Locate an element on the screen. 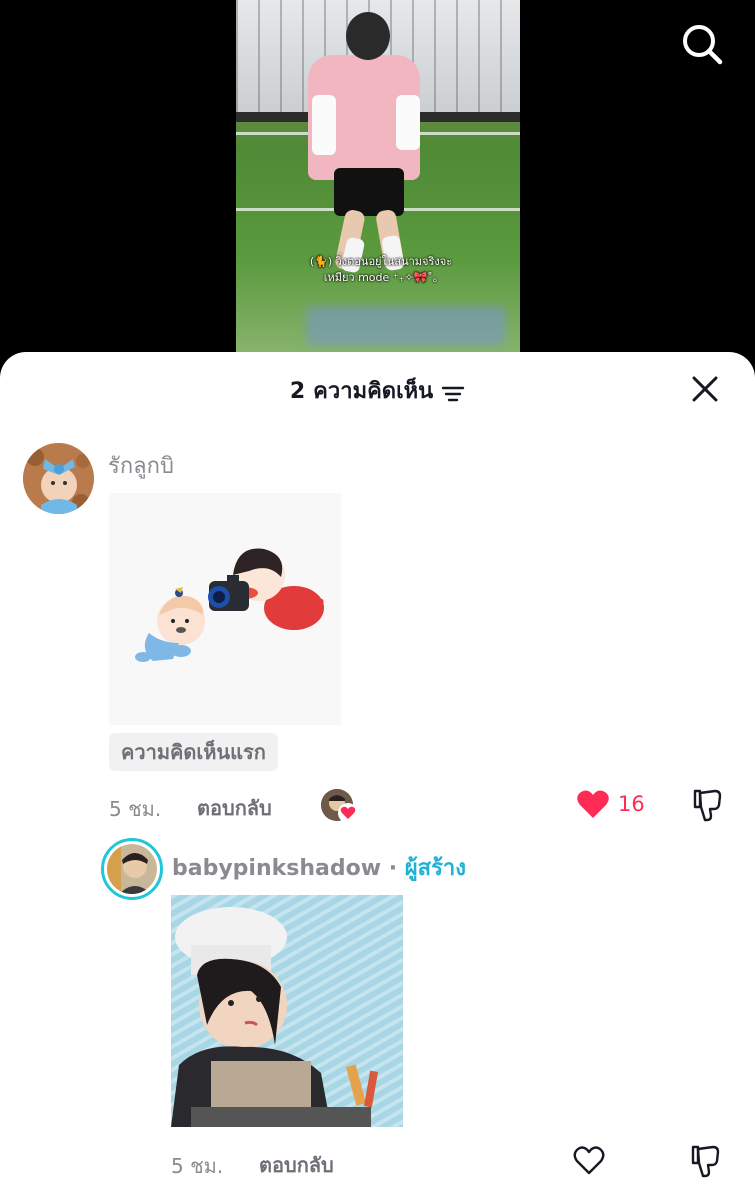 The height and width of the screenshot is (1200, 755). creator-tag: ผู้สร้าง is located at coordinates (435, 868).